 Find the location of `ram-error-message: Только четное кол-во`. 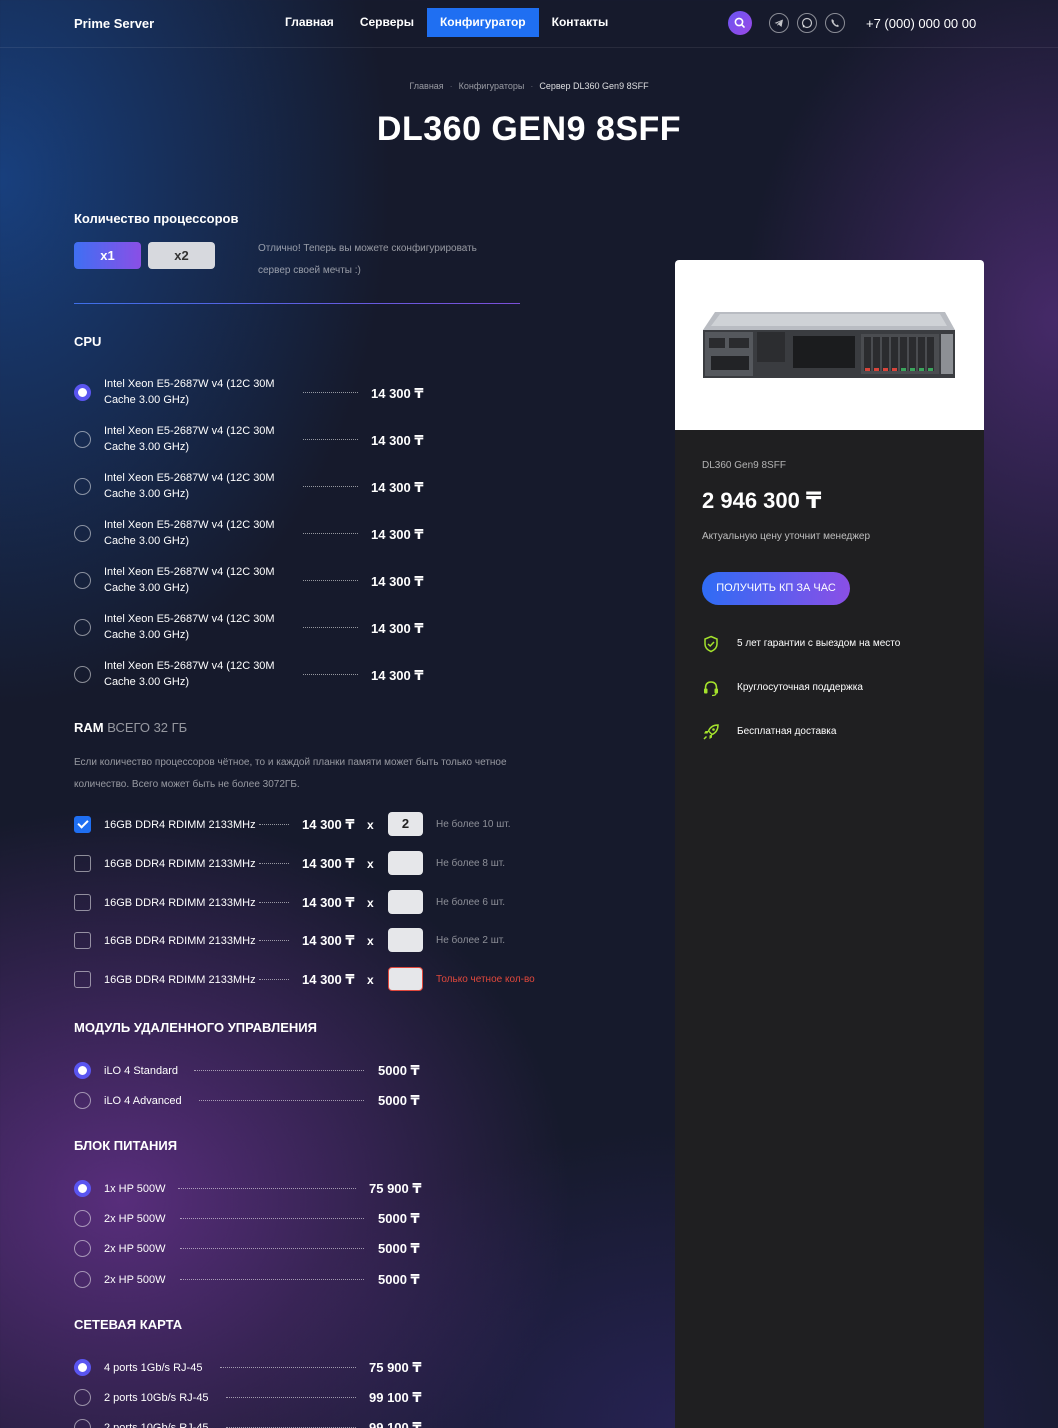

ram-error-message: Только четное кол-во is located at coordinates (485, 979).